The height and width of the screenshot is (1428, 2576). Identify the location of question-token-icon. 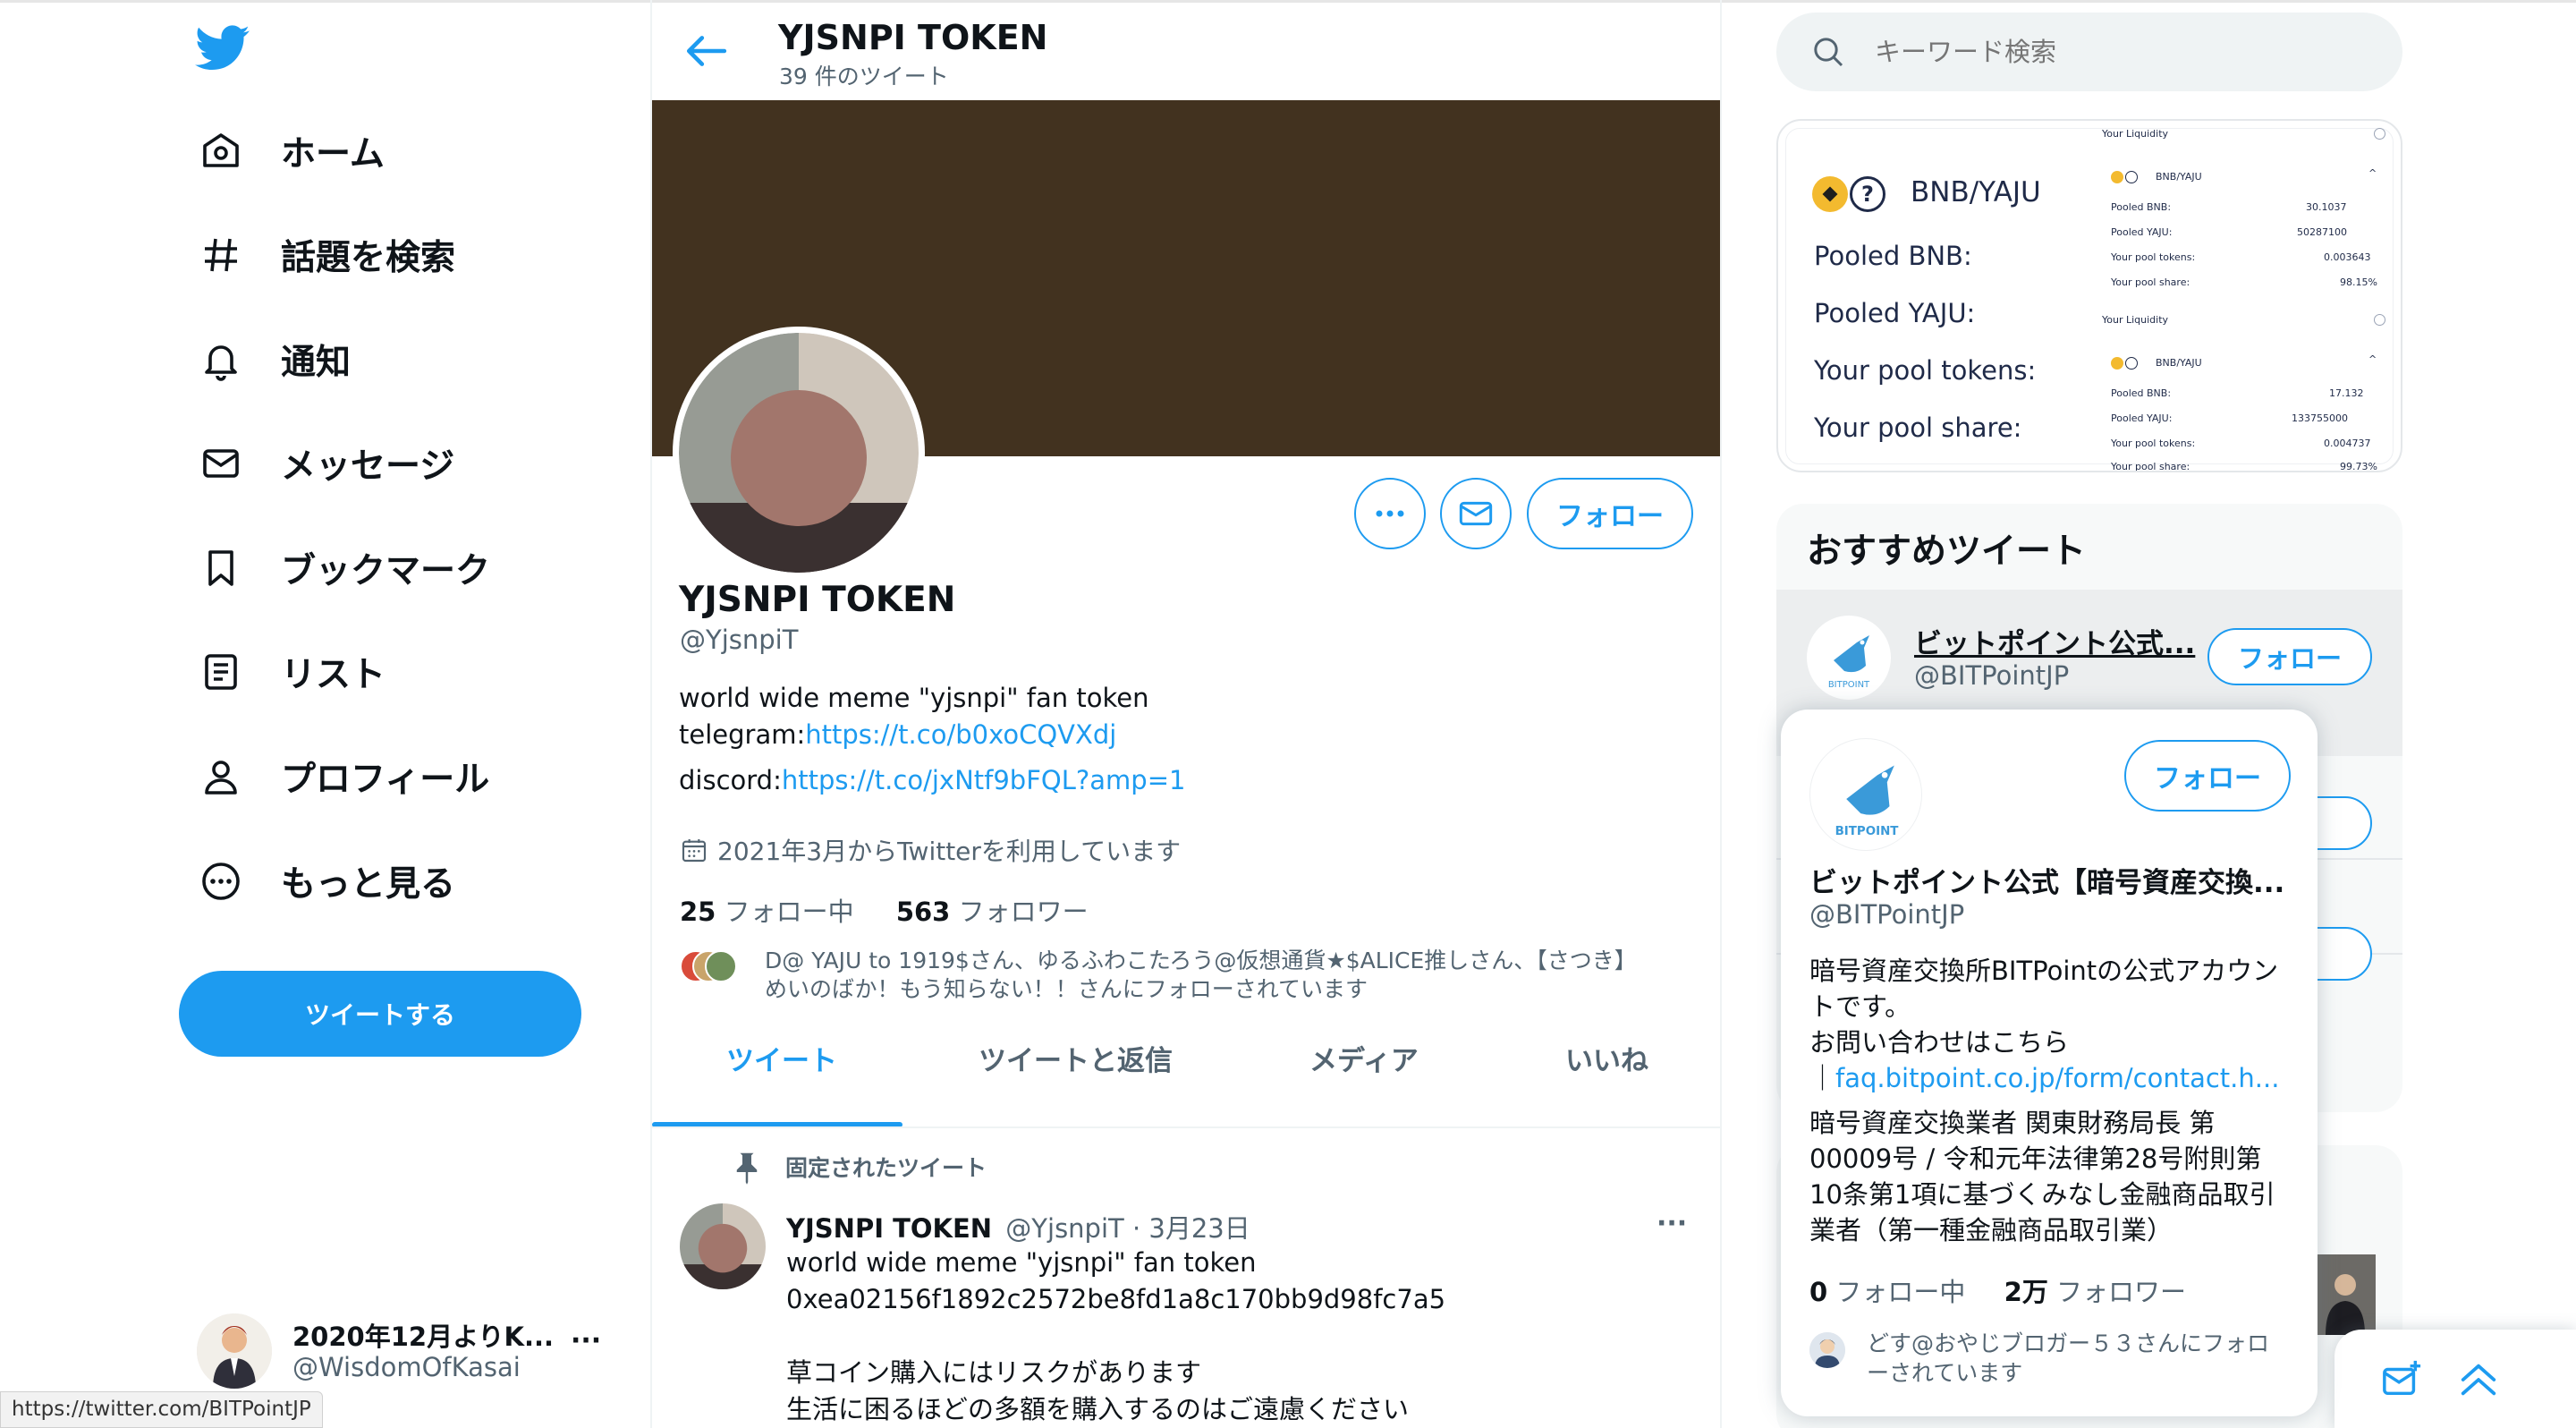
(2131, 177).